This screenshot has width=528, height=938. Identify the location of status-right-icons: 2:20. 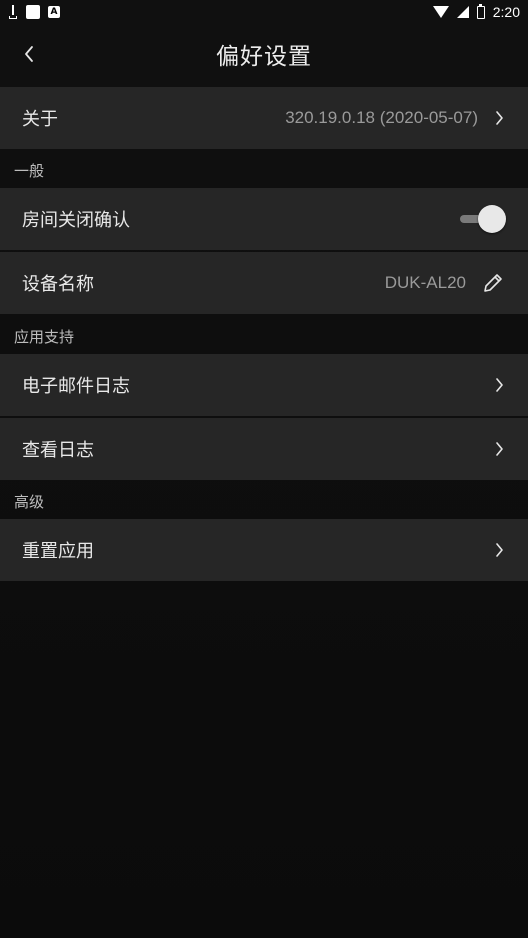
(476, 11).